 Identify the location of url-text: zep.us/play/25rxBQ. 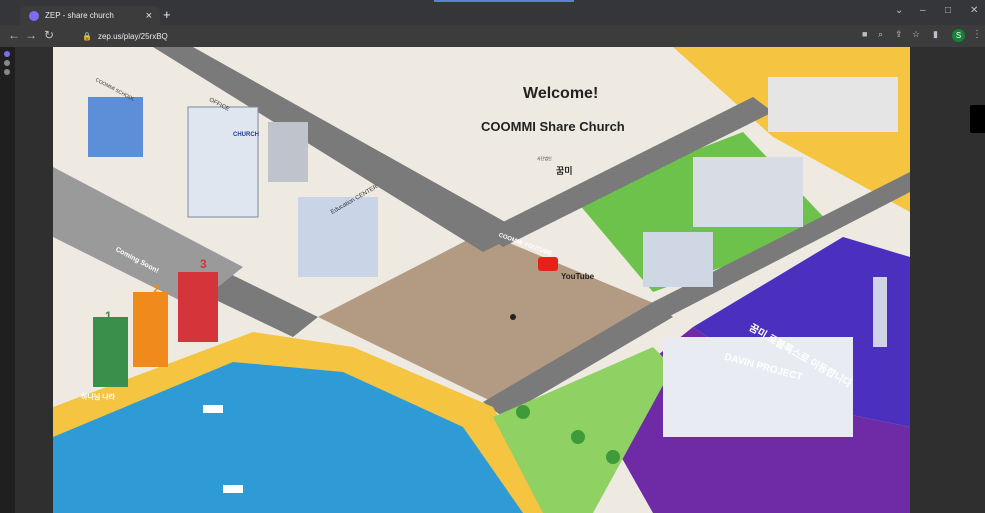
(132, 36).